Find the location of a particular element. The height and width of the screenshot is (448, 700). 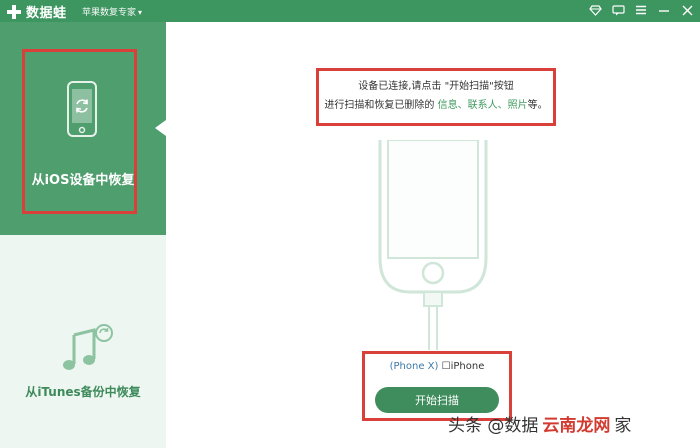

menu-icon is located at coordinates (641, 10).